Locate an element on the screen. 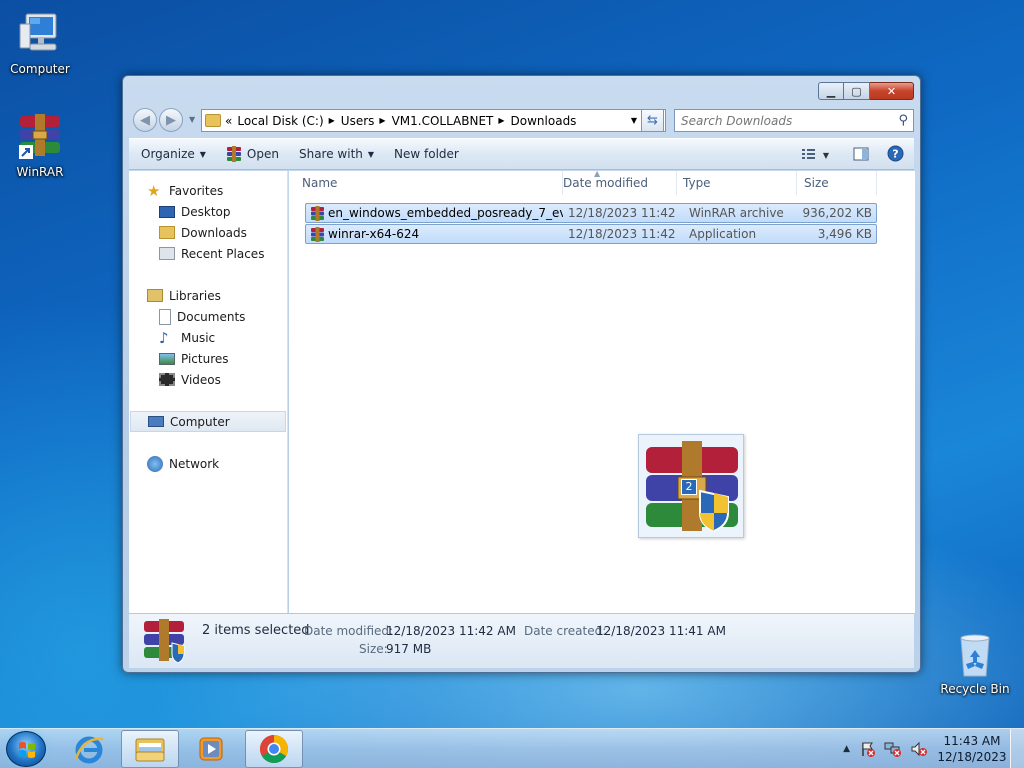  taskbar-media-player is located at coordinates (211, 749).